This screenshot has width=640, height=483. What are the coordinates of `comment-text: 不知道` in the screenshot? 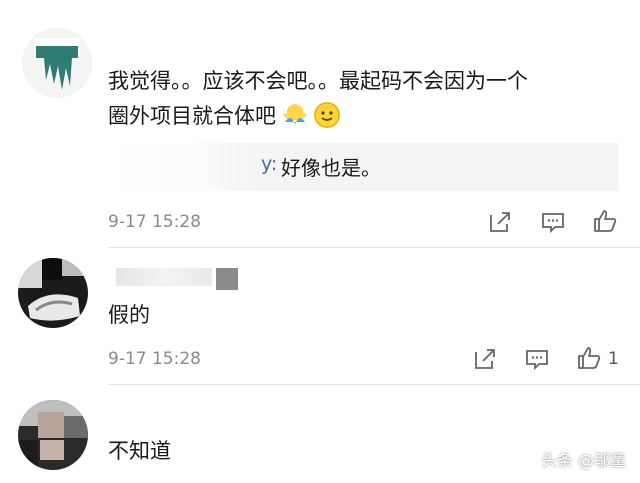 It's located at (139, 451).